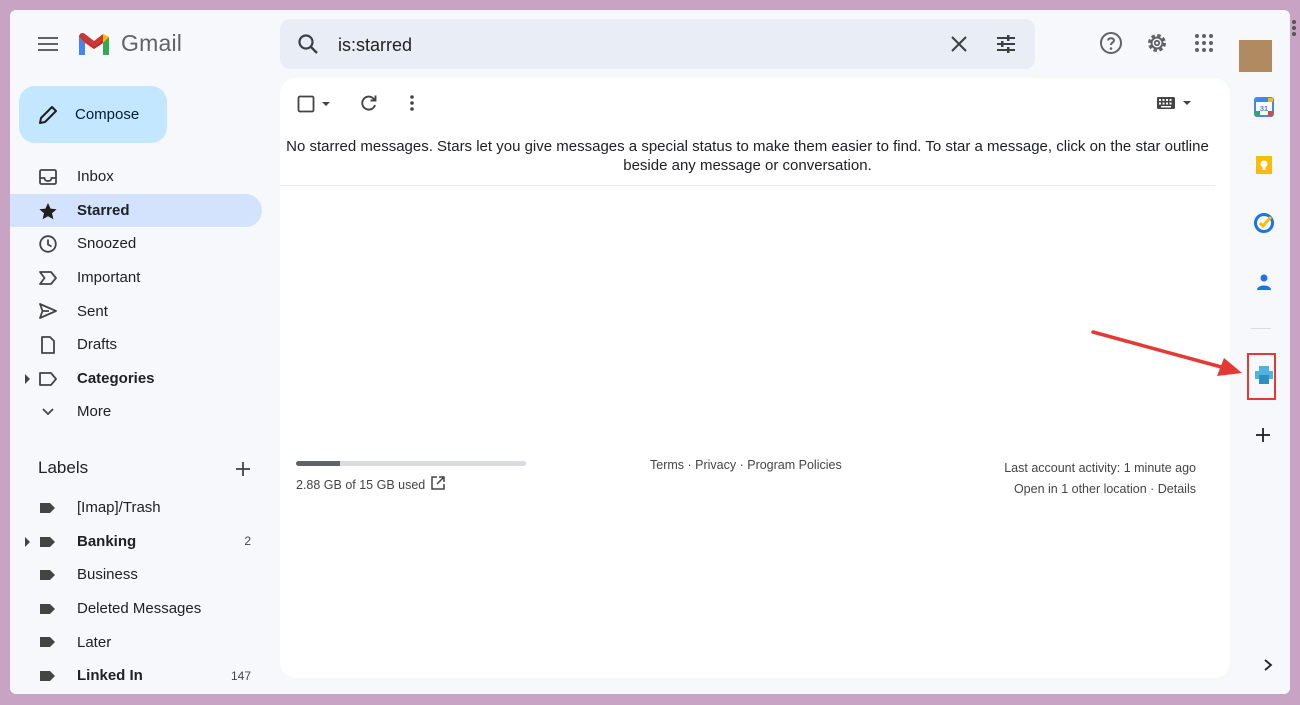  What do you see at coordinates (1166, 353) in the screenshot?
I see `annotation-arrow-icon` at bounding box center [1166, 353].